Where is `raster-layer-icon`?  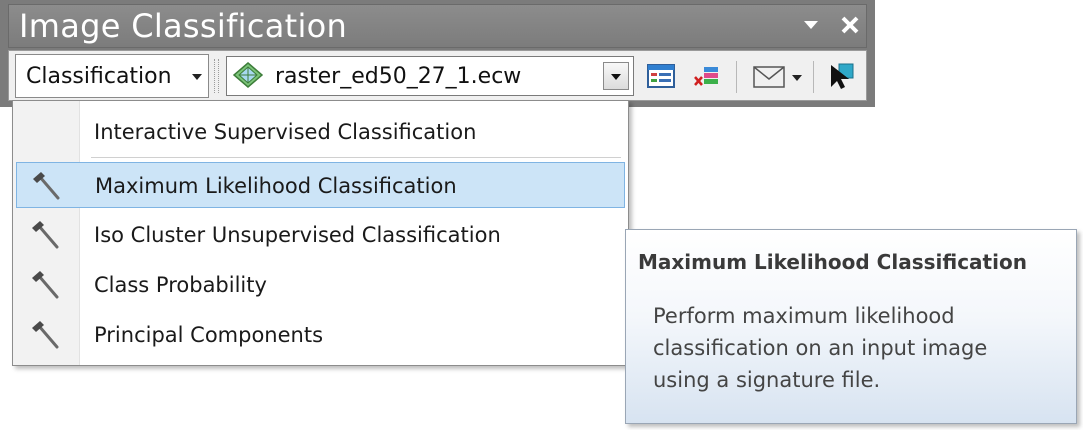
raster-layer-icon is located at coordinates (248, 75).